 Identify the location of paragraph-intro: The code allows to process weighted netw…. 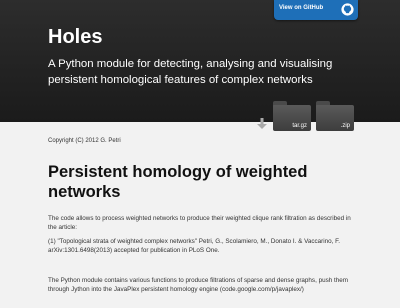
(199, 223).